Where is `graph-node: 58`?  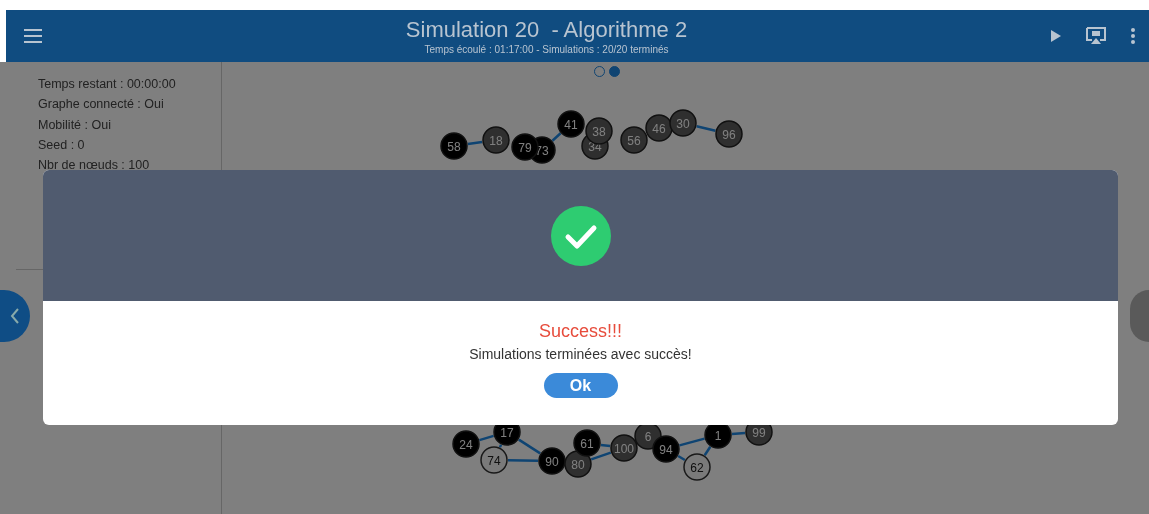
graph-node: 58 is located at coordinates (454, 146).